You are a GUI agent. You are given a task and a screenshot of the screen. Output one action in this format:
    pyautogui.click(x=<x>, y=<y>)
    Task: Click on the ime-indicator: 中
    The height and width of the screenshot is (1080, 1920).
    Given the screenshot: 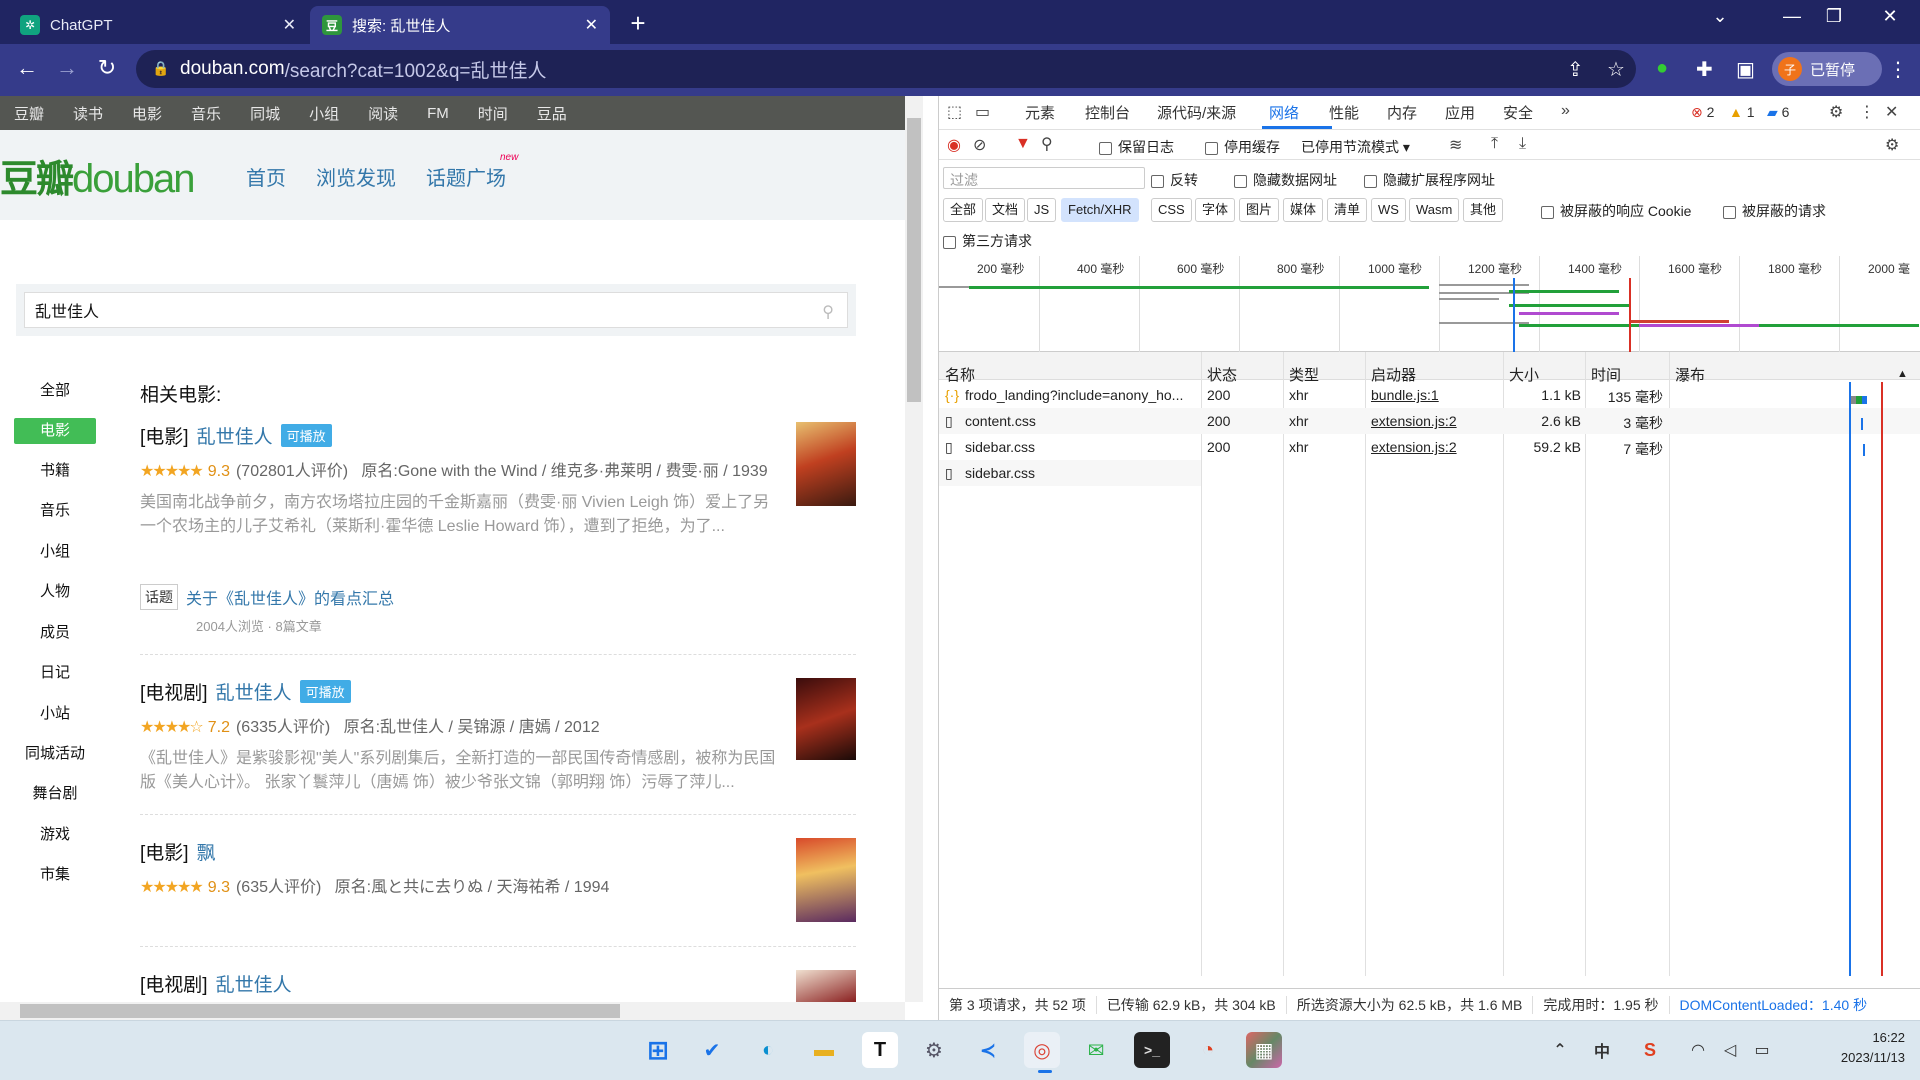 What is the action you would take?
    pyautogui.click(x=1602, y=1050)
    